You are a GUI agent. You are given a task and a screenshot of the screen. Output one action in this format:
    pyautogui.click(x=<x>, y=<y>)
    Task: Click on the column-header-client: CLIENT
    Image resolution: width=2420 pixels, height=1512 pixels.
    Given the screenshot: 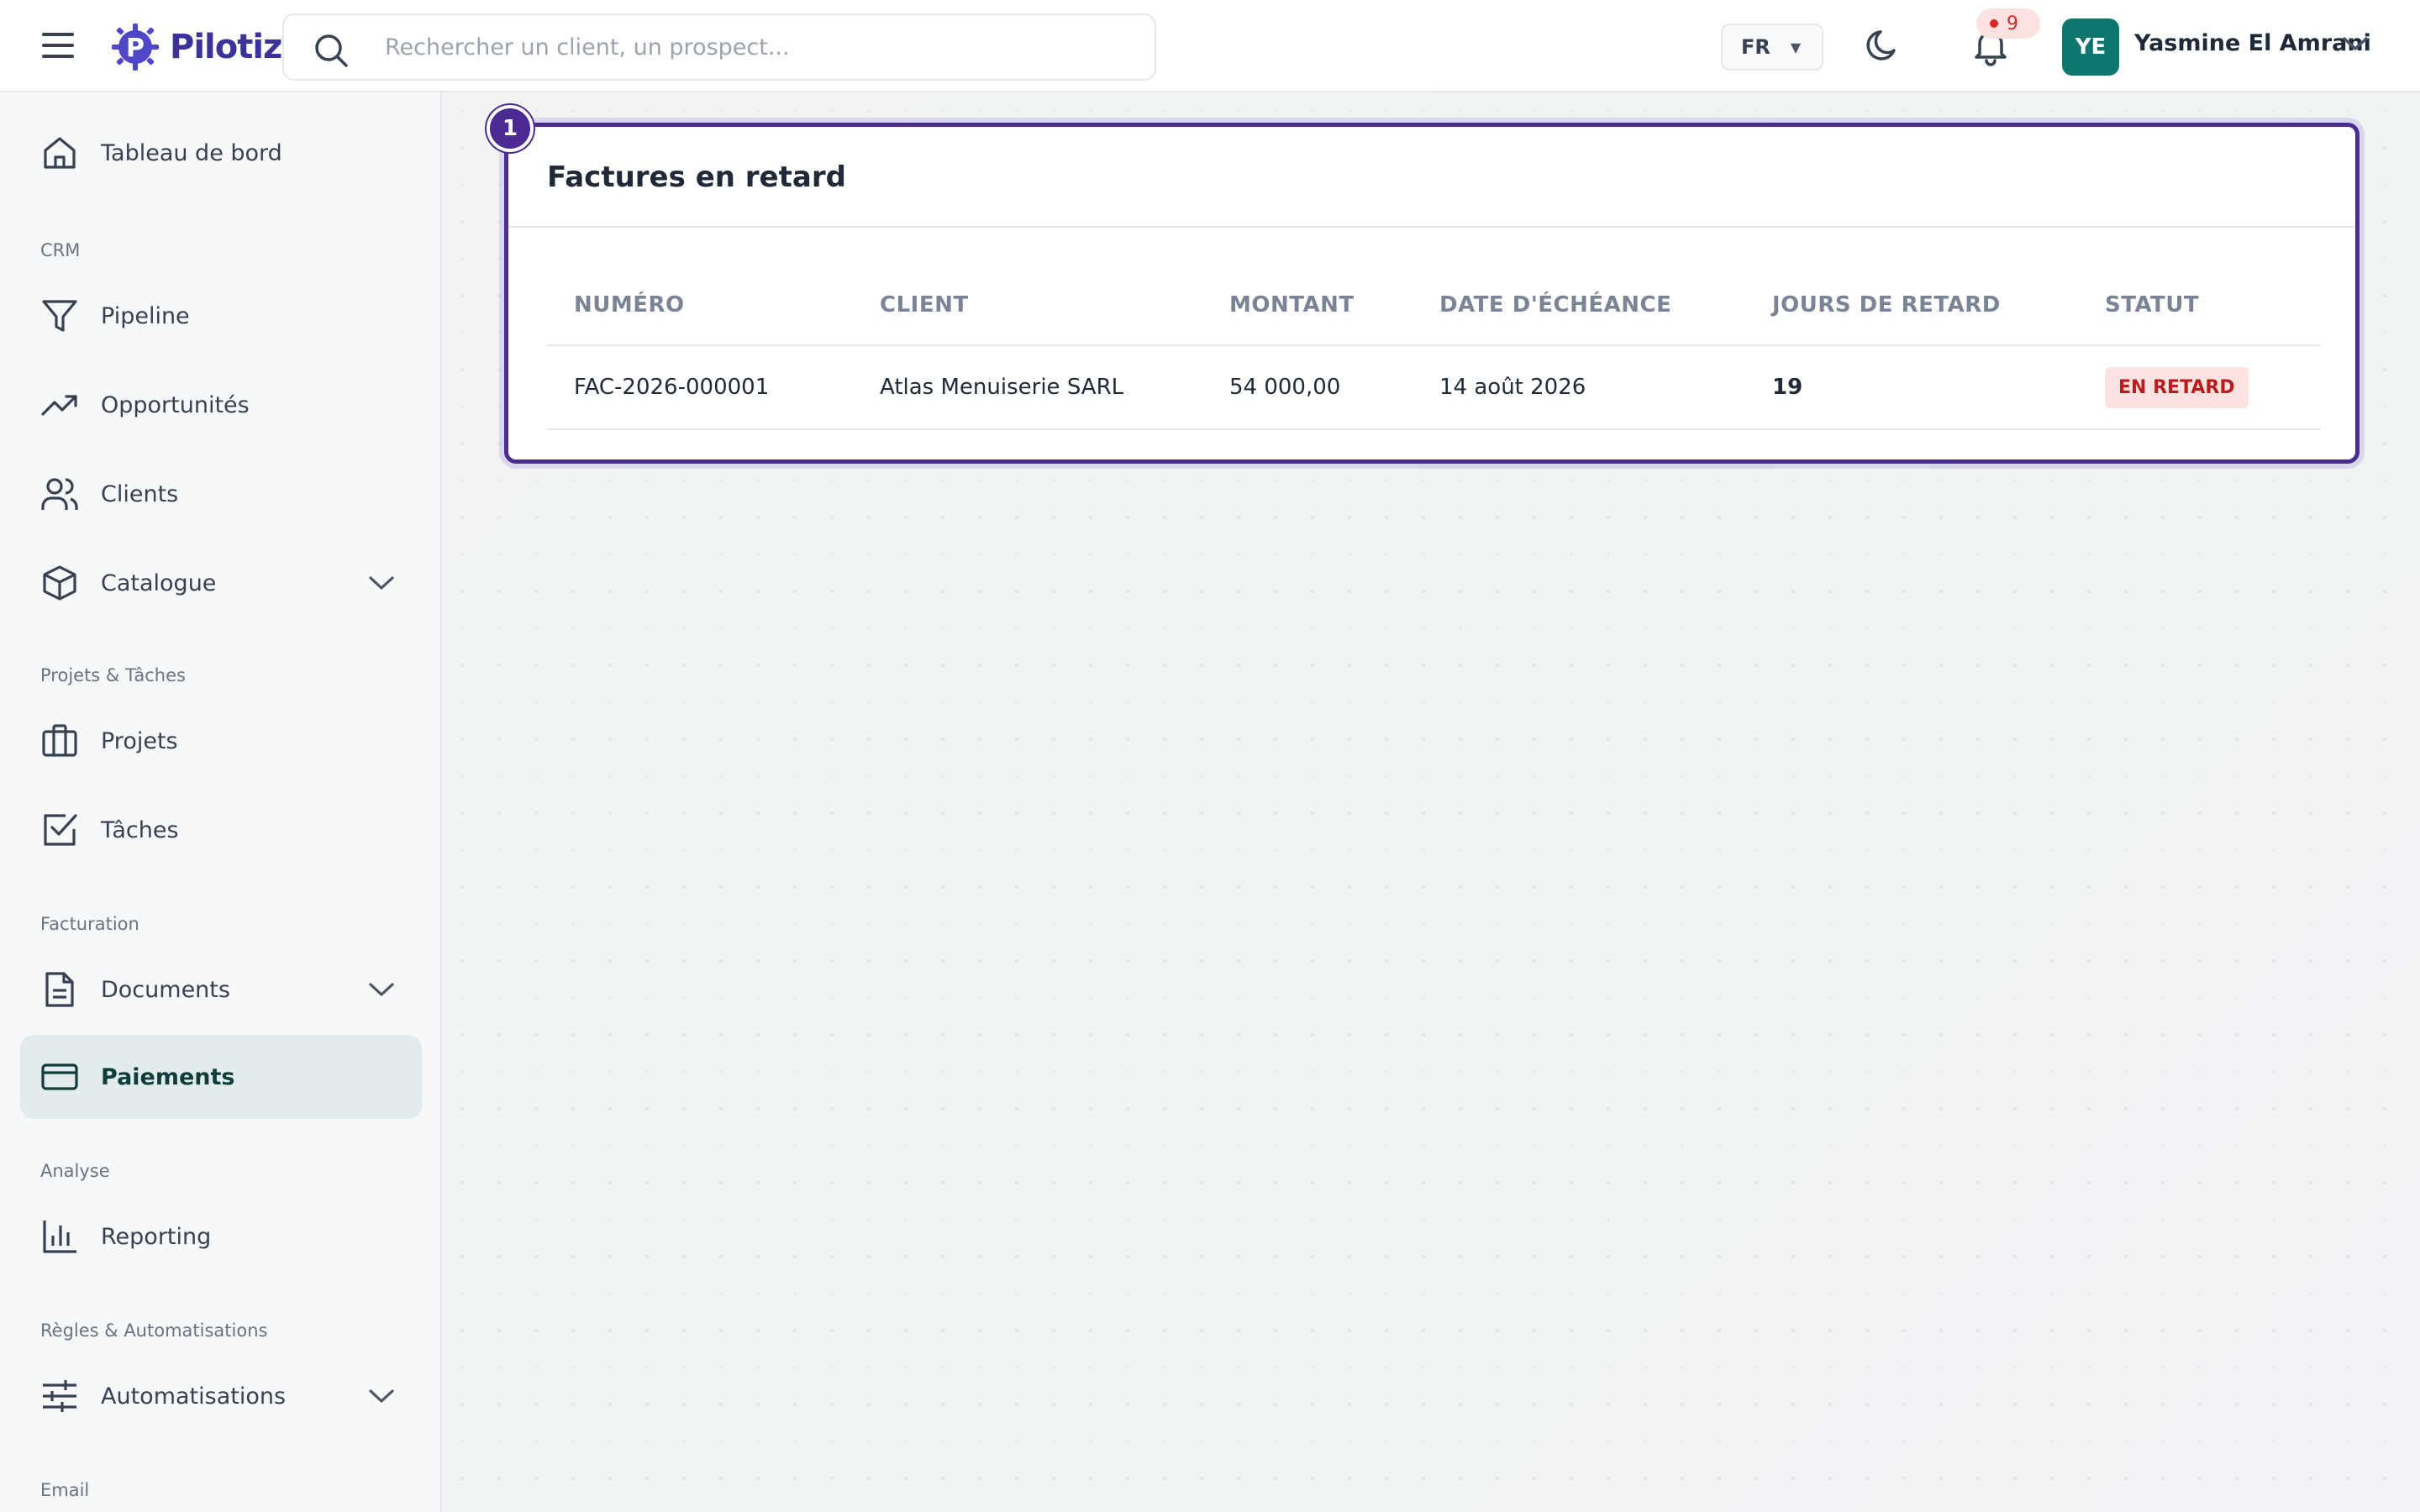 What is the action you would take?
    pyautogui.click(x=1027, y=305)
    